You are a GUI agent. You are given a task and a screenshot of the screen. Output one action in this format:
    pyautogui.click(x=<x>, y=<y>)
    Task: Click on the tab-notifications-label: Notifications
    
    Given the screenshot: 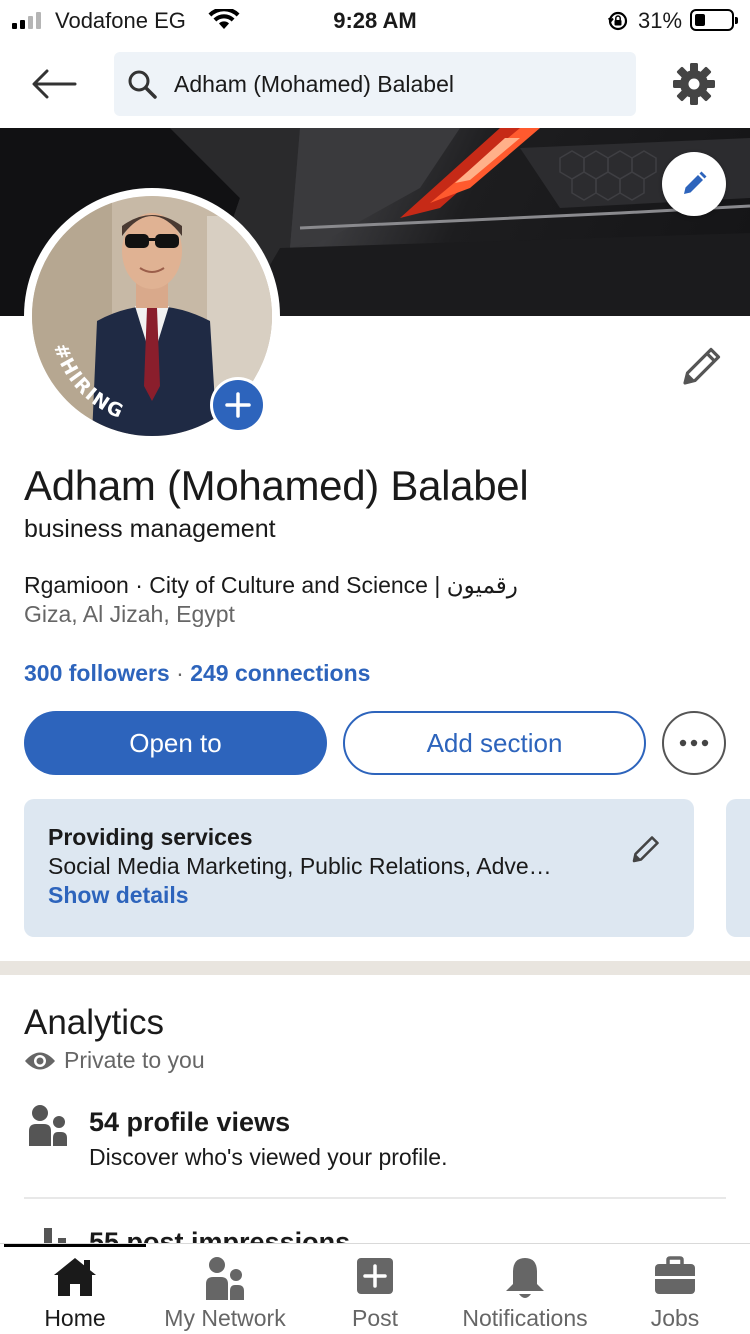 What is the action you would take?
    pyautogui.click(x=525, y=1318)
    